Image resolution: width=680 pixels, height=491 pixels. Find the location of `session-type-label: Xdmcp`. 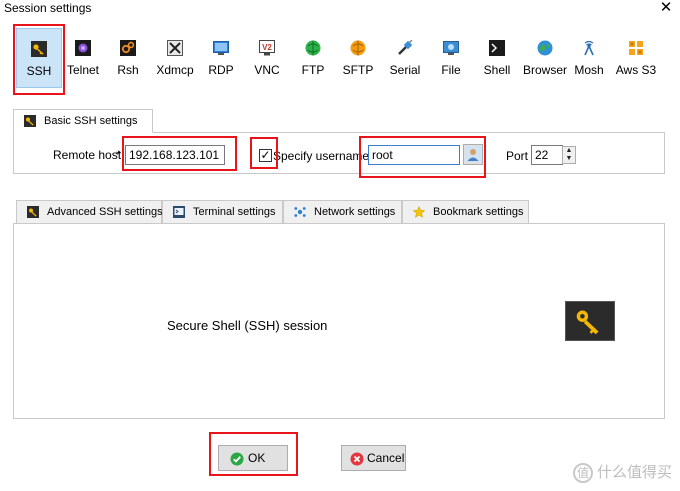

session-type-label: Xdmcp is located at coordinates (175, 70).